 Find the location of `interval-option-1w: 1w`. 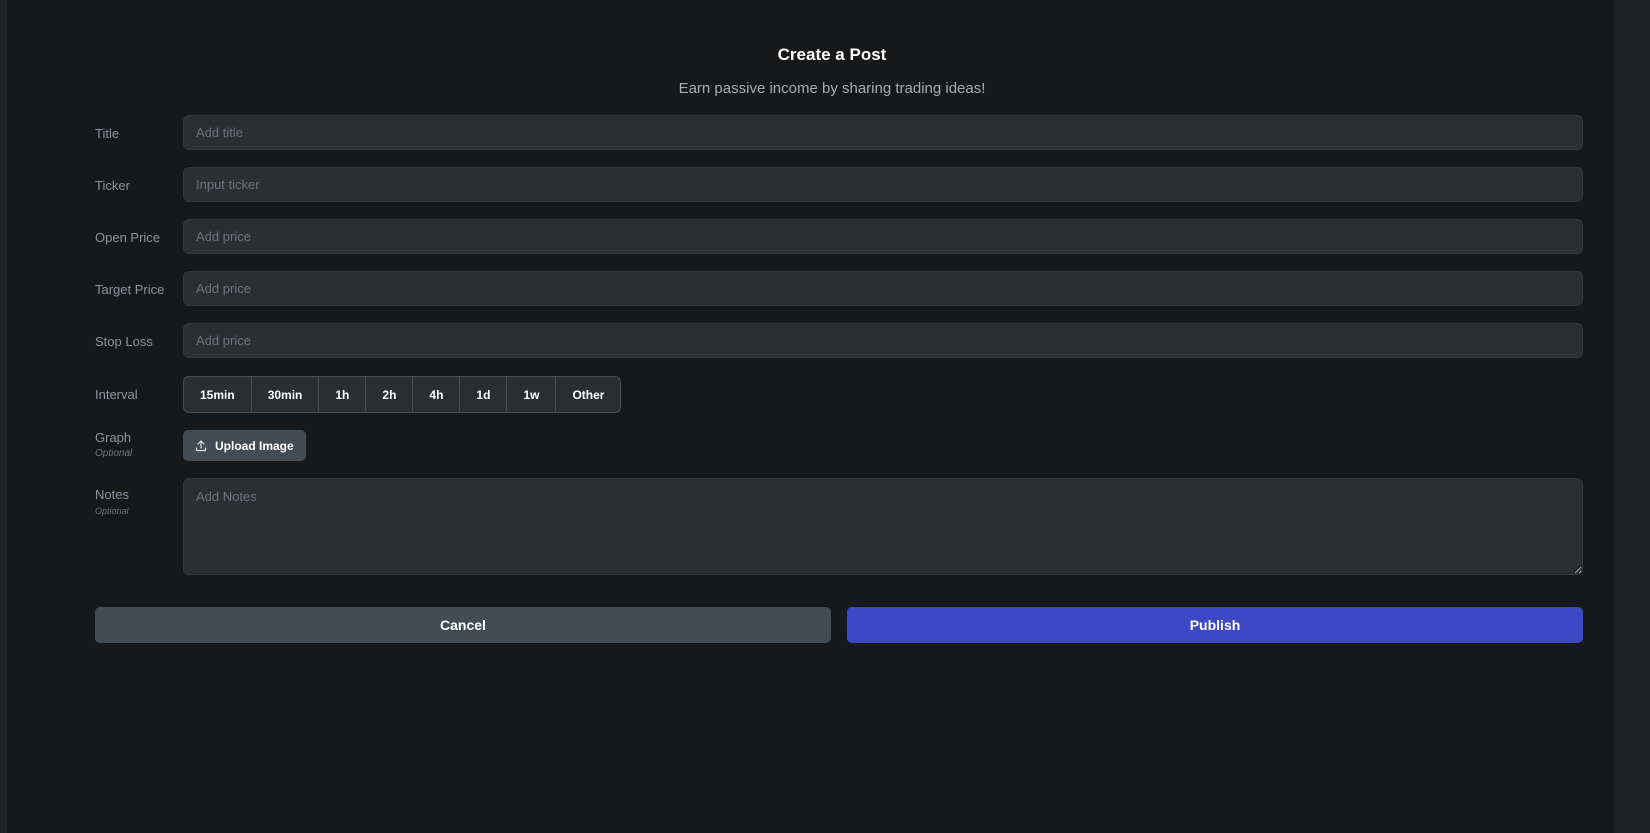

interval-option-1w: 1w is located at coordinates (532, 394).